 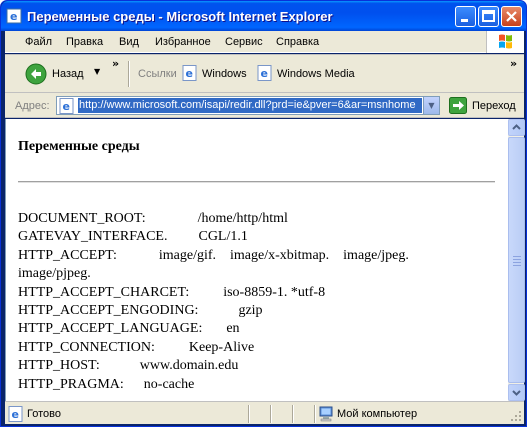 What do you see at coordinates (82, 218) in the screenshot?
I see `env-name: DOCUMENT_ROOT:` at bounding box center [82, 218].